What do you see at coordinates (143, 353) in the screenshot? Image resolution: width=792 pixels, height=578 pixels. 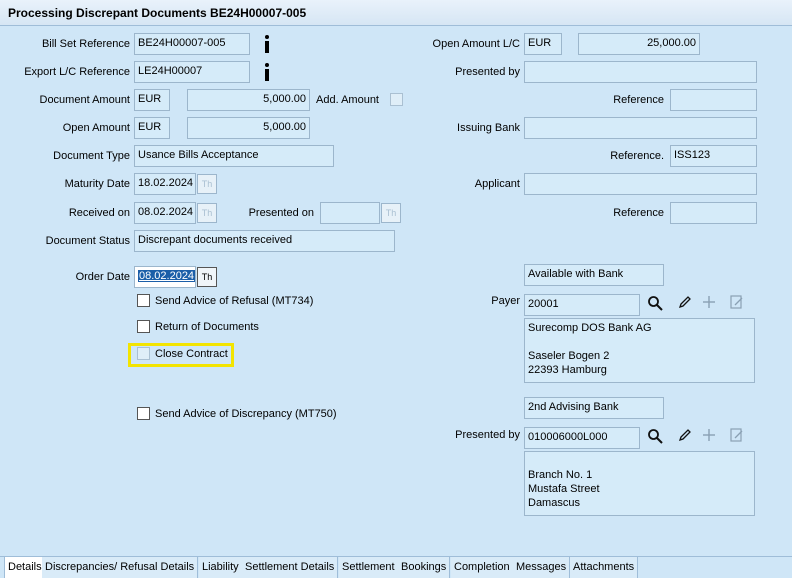 I see `close-contract-checkbox` at bounding box center [143, 353].